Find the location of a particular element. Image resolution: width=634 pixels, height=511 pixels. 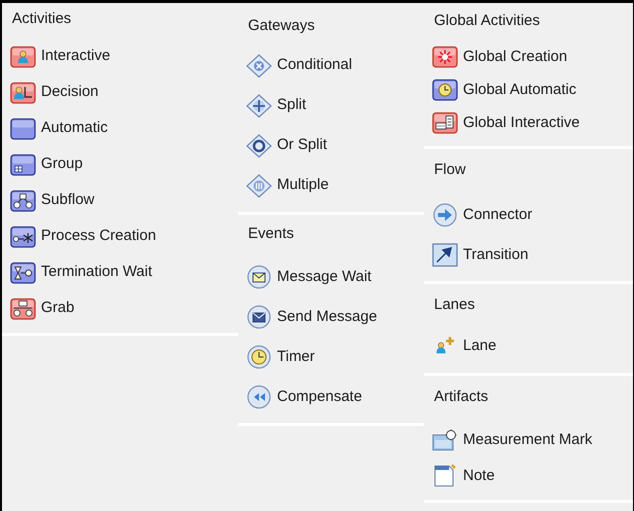

palette-item: Note is located at coordinates (479, 476).